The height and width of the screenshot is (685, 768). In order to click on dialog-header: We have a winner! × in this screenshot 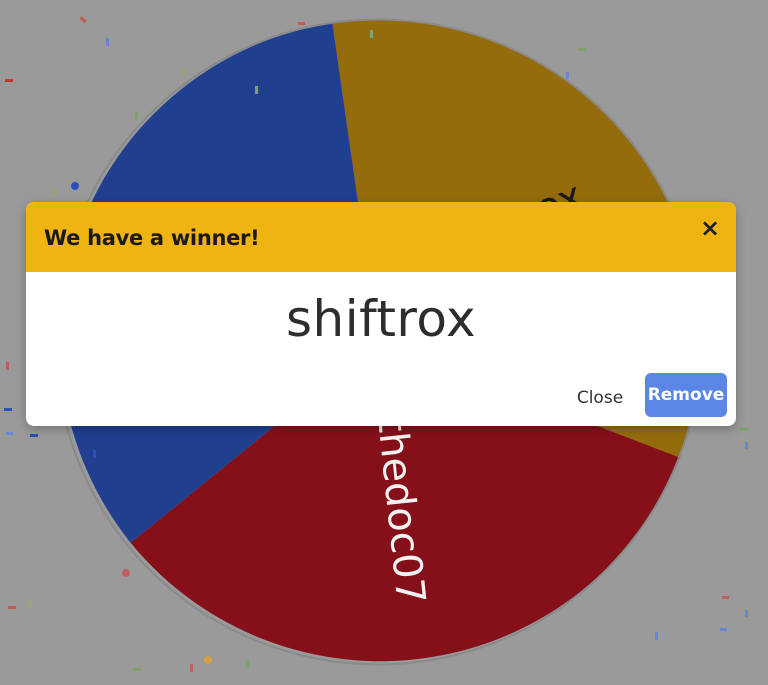, I will do `click(381, 237)`.